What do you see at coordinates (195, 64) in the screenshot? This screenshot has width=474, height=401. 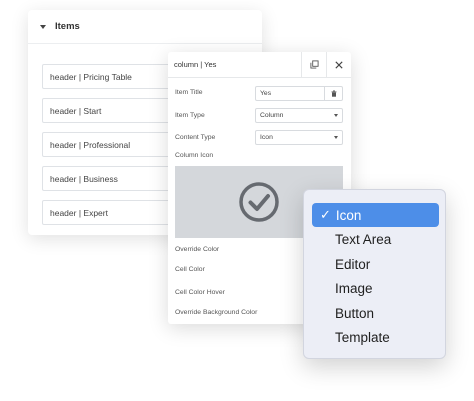 I see `column-panel-title: column | Yes` at bounding box center [195, 64].